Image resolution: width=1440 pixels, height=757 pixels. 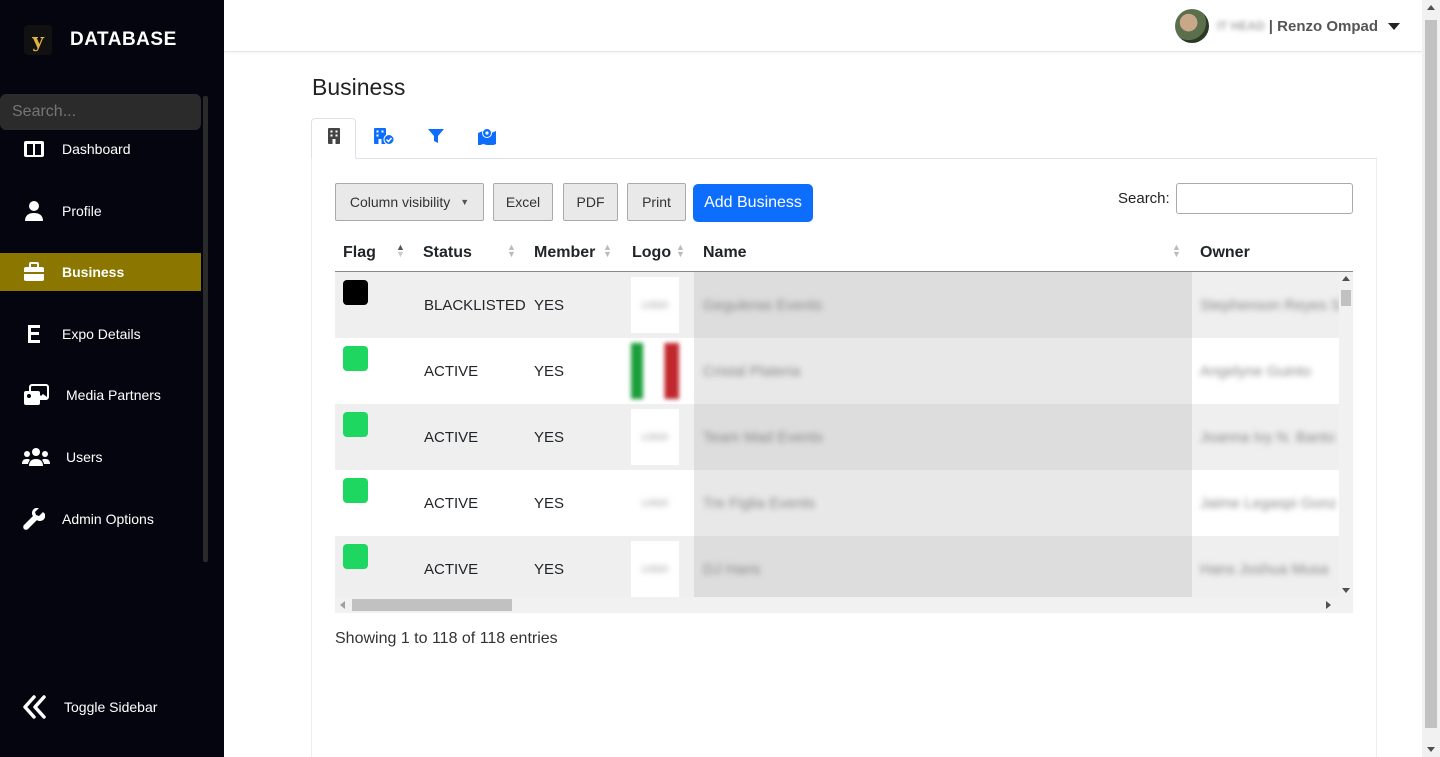 What do you see at coordinates (1264, 569) in the screenshot?
I see `owner-cell: Hans Joshua Musa` at bounding box center [1264, 569].